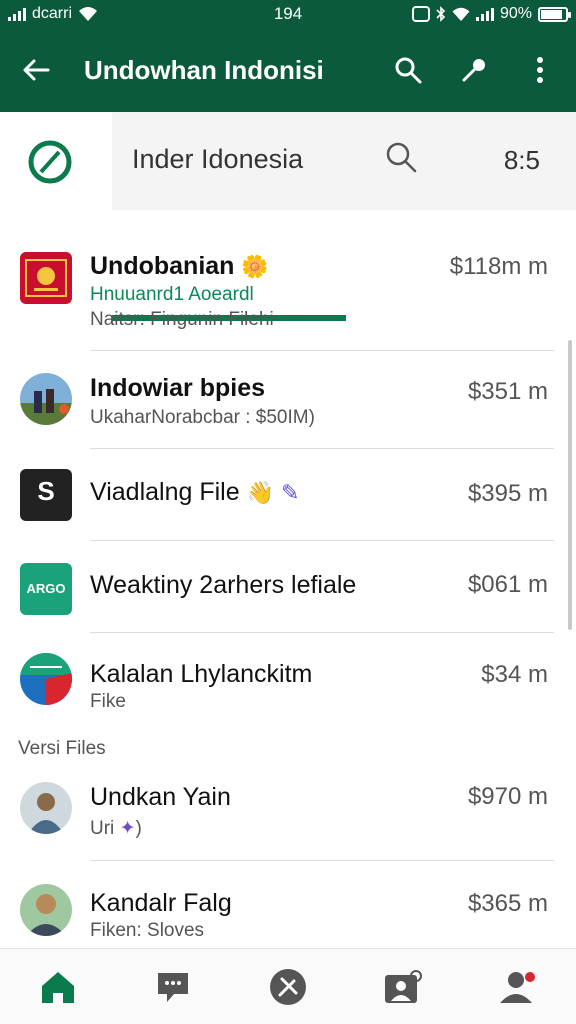 The width and height of the screenshot is (576, 1024). I want to click on nav-contacts, so click(403, 987).